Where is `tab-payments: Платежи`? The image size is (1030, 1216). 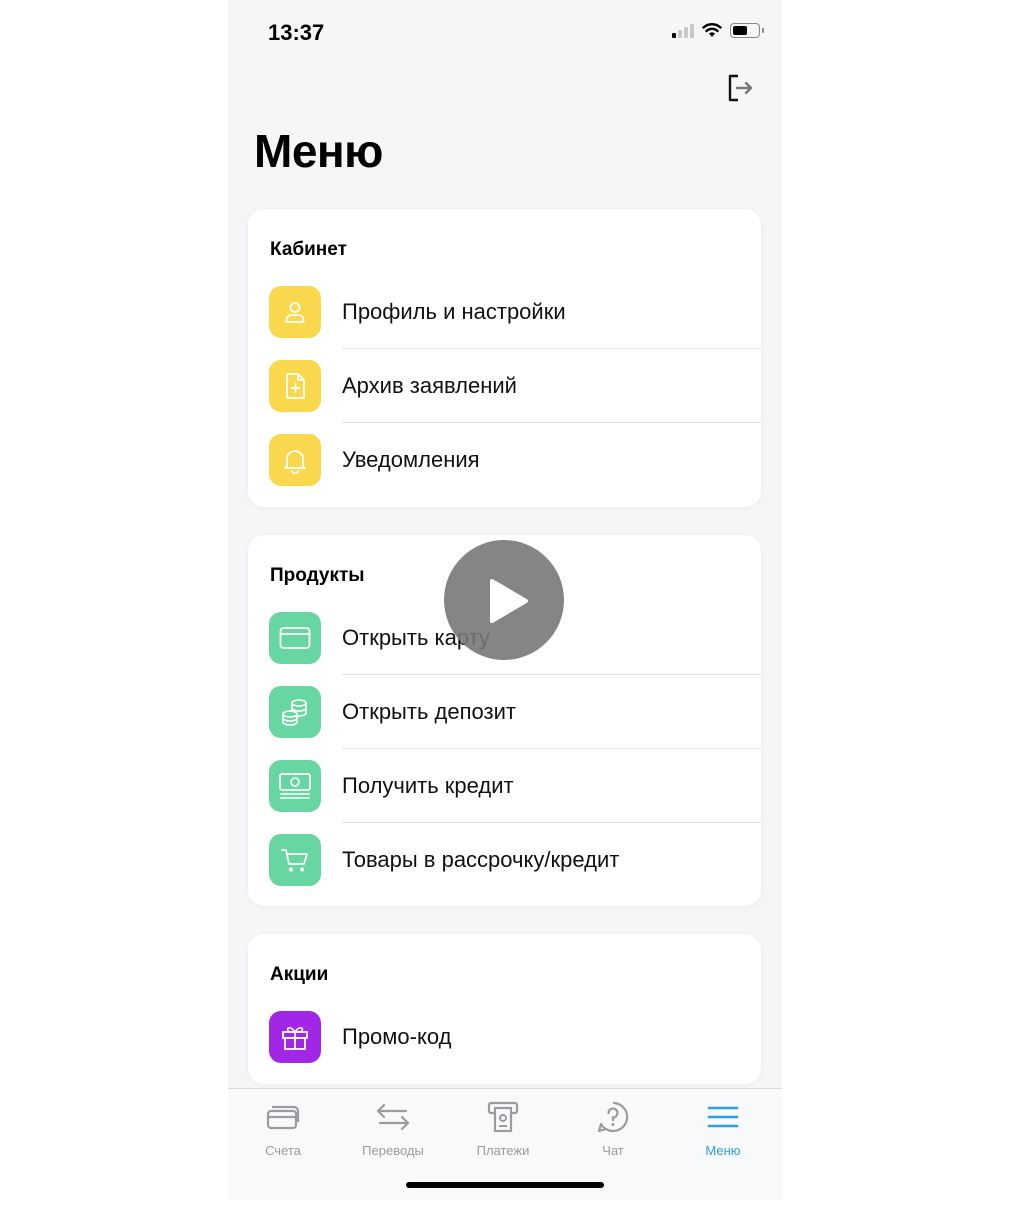 tab-payments: Платежи is located at coordinates (503, 1127).